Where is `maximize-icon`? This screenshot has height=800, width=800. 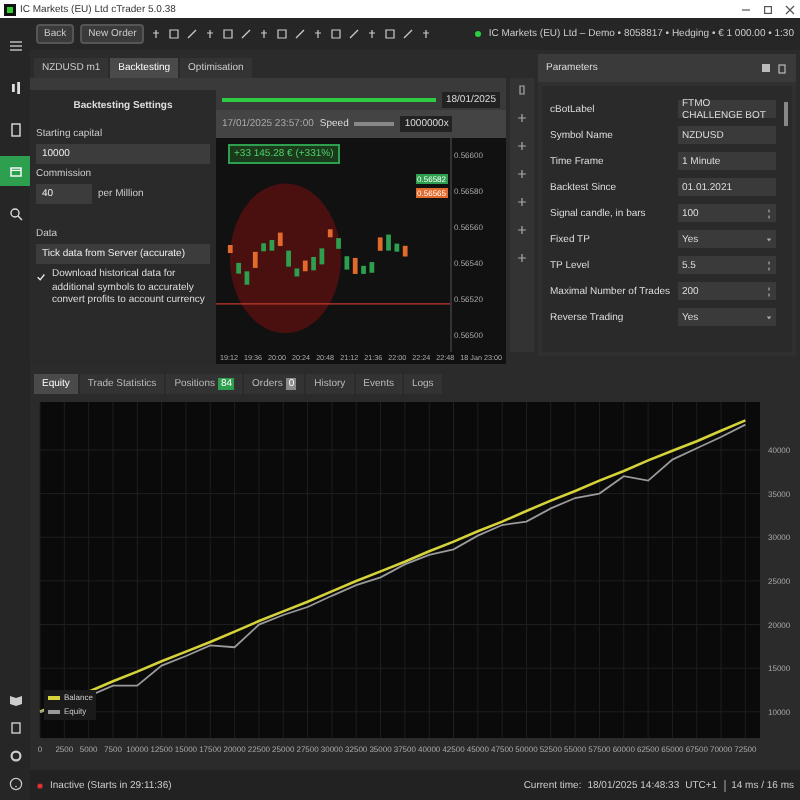 maximize-icon is located at coordinates (768, 9).